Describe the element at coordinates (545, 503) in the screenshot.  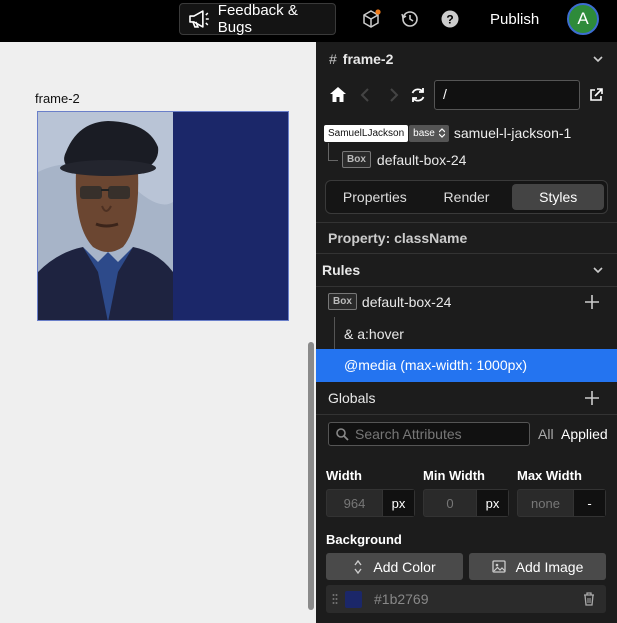
I see `max-width-value: none` at that location.